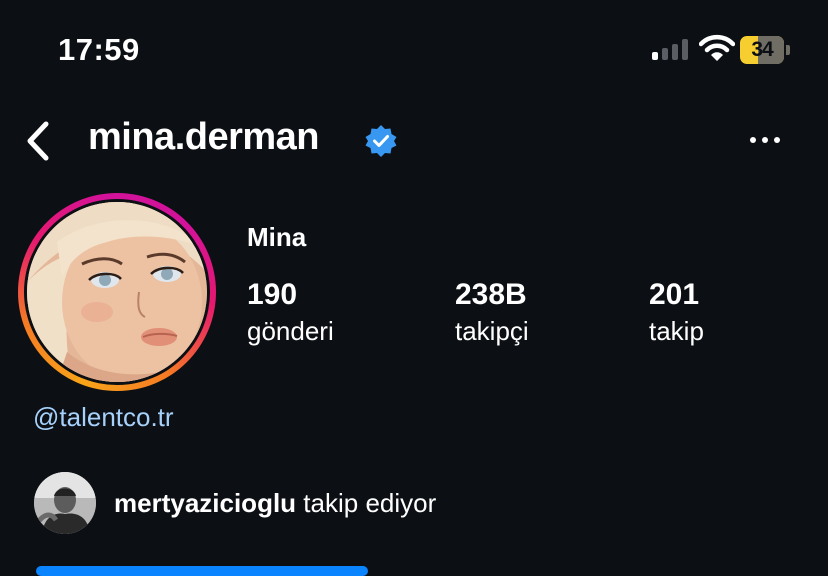  I want to click on more-options-button, so click(766, 140).